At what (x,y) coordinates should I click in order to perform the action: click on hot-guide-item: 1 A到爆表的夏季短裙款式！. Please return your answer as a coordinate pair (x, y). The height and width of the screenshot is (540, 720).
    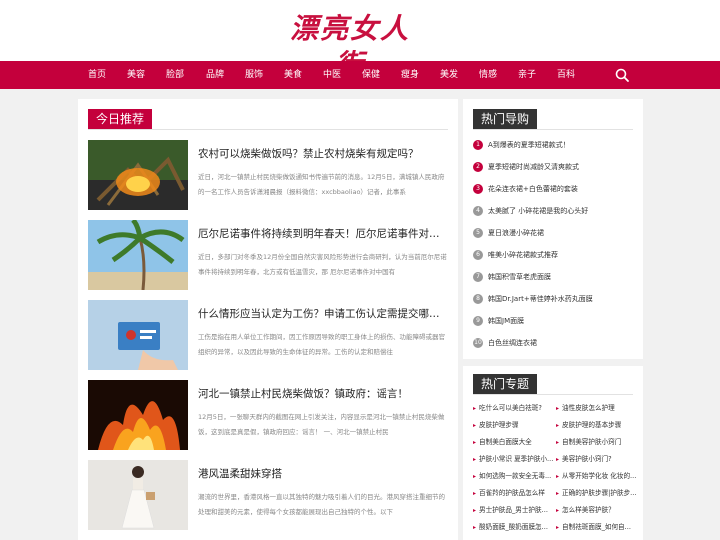
    Looking at the image, I should click on (555, 145).